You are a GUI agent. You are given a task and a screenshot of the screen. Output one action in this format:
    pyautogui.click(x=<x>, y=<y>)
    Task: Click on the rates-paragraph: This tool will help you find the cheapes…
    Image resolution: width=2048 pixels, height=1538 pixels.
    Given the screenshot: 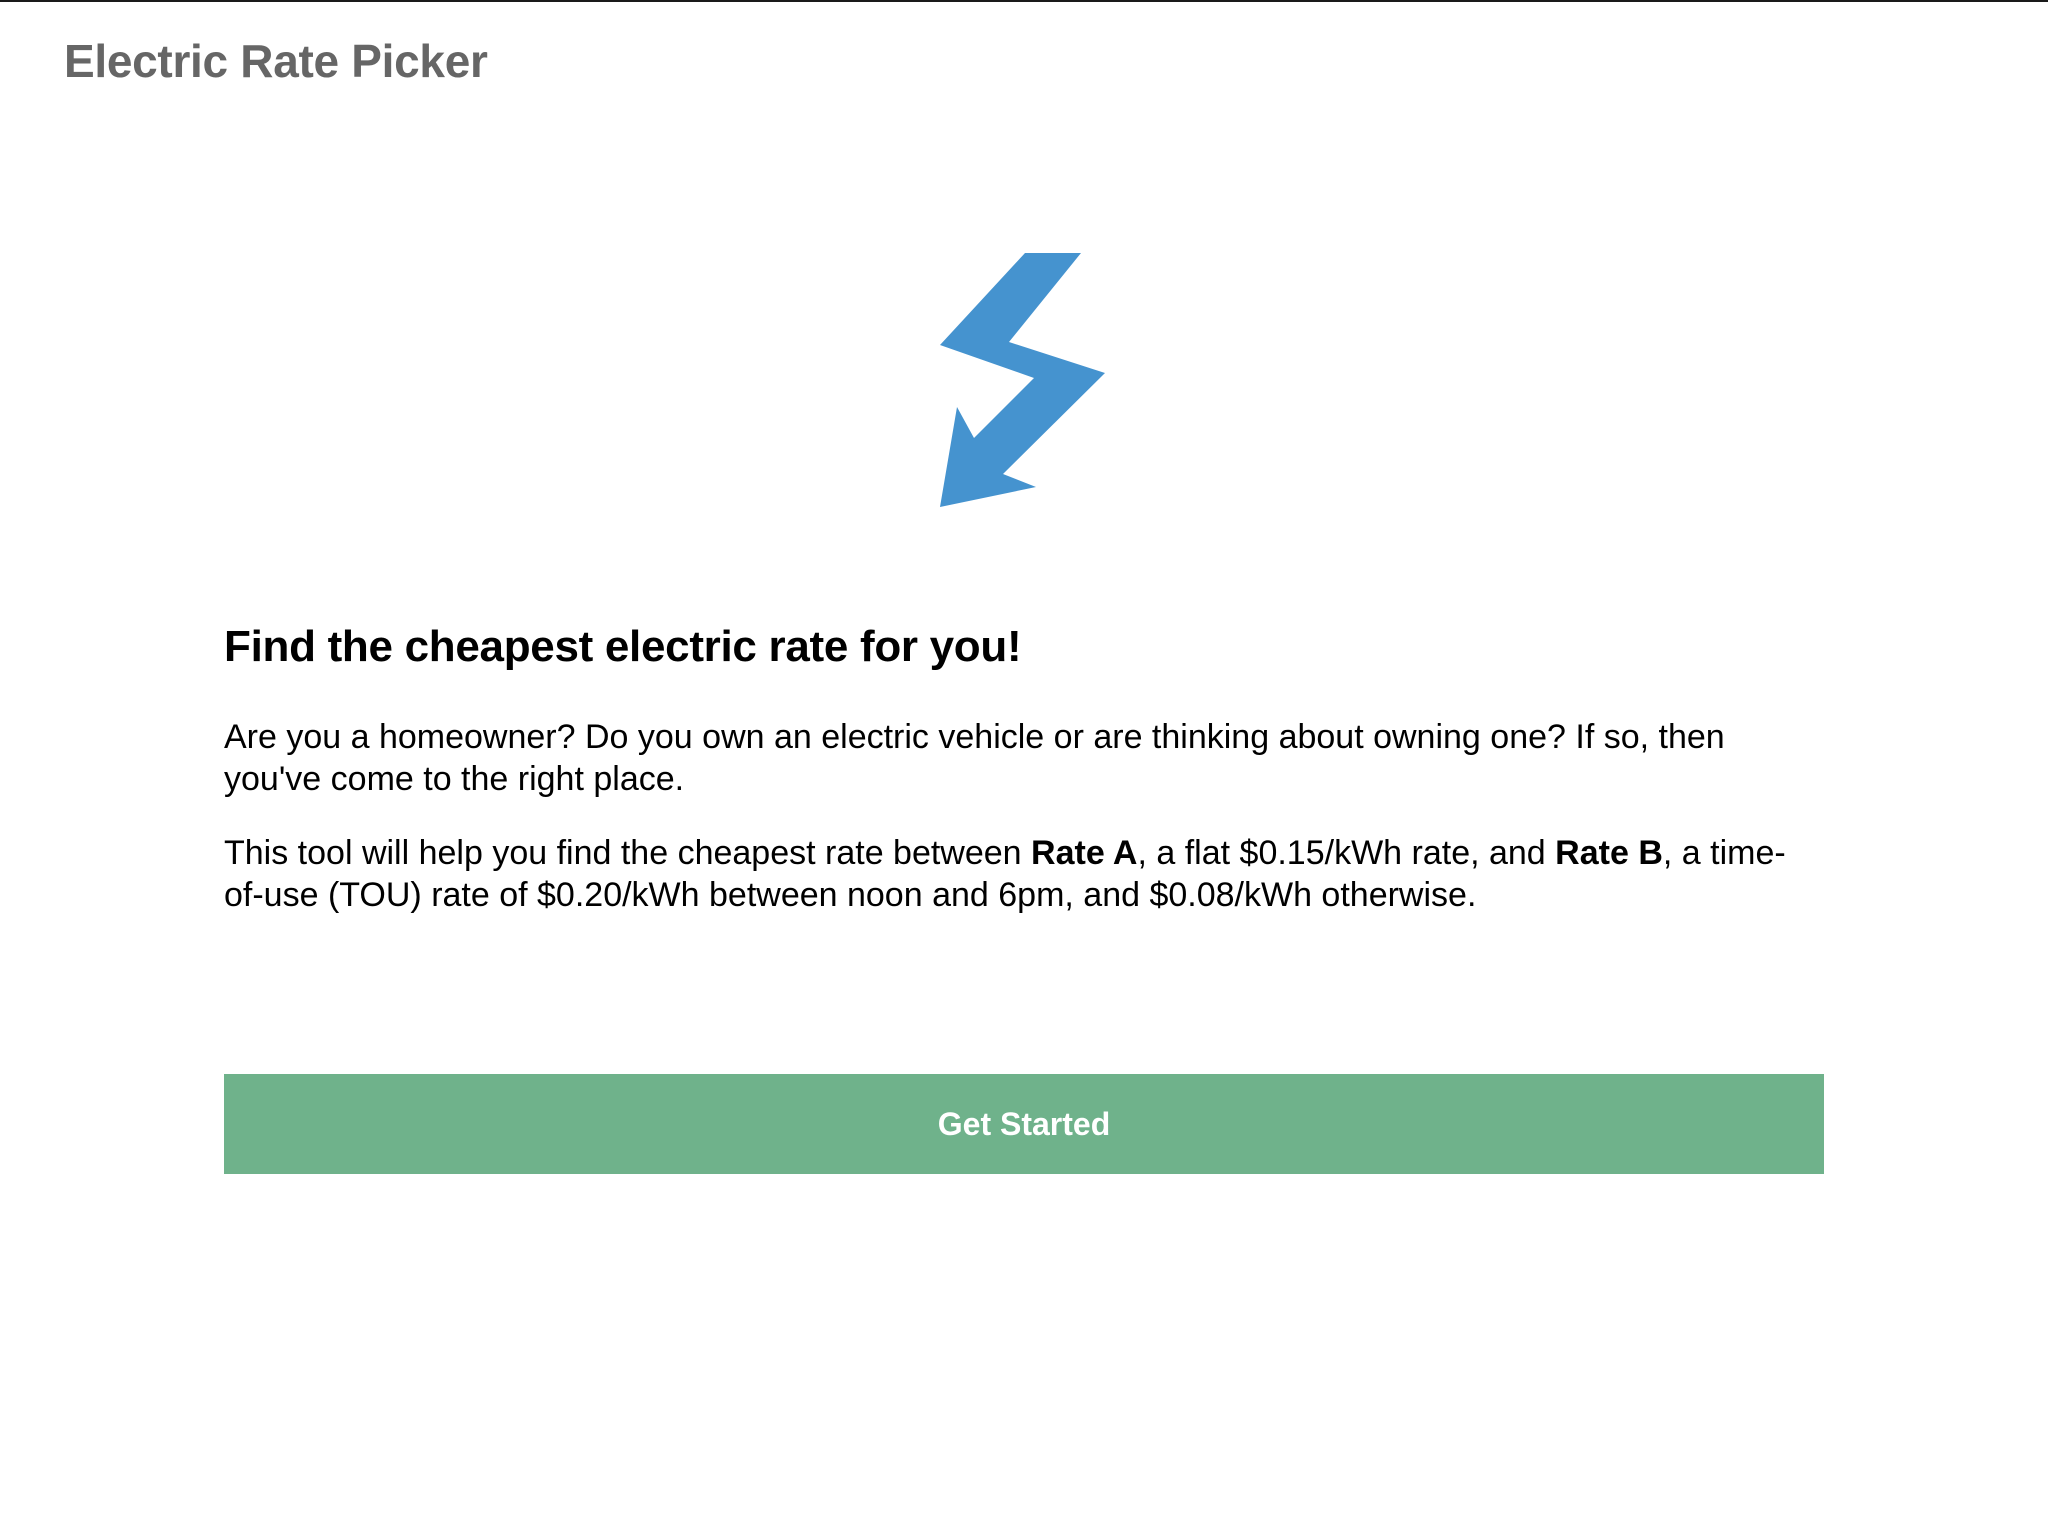 What is the action you would take?
    pyautogui.click(x=1024, y=874)
    